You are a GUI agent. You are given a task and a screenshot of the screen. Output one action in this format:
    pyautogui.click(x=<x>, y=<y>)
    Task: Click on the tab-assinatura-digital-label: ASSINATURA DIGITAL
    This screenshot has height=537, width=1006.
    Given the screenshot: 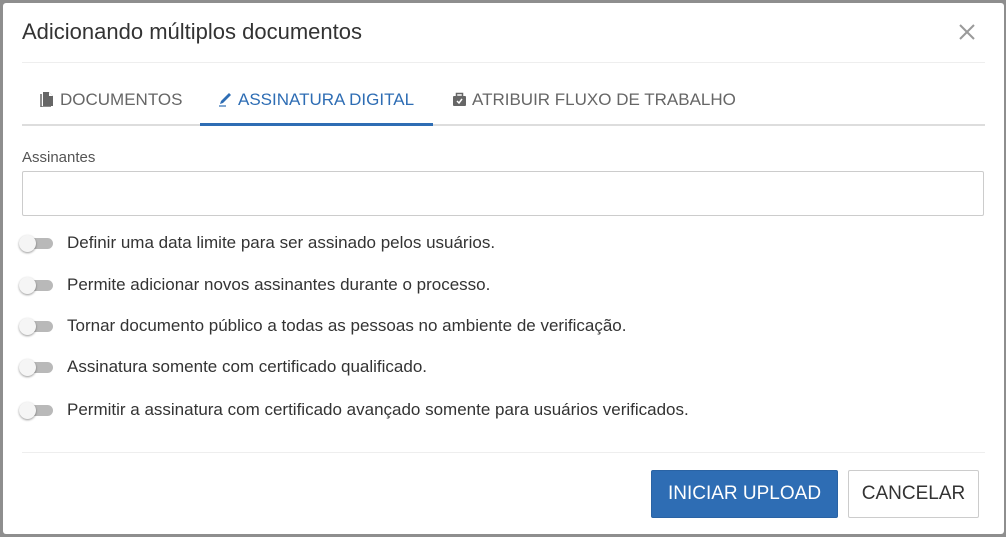 What is the action you would take?
    pyautogui.click(x=326, y=99)
    